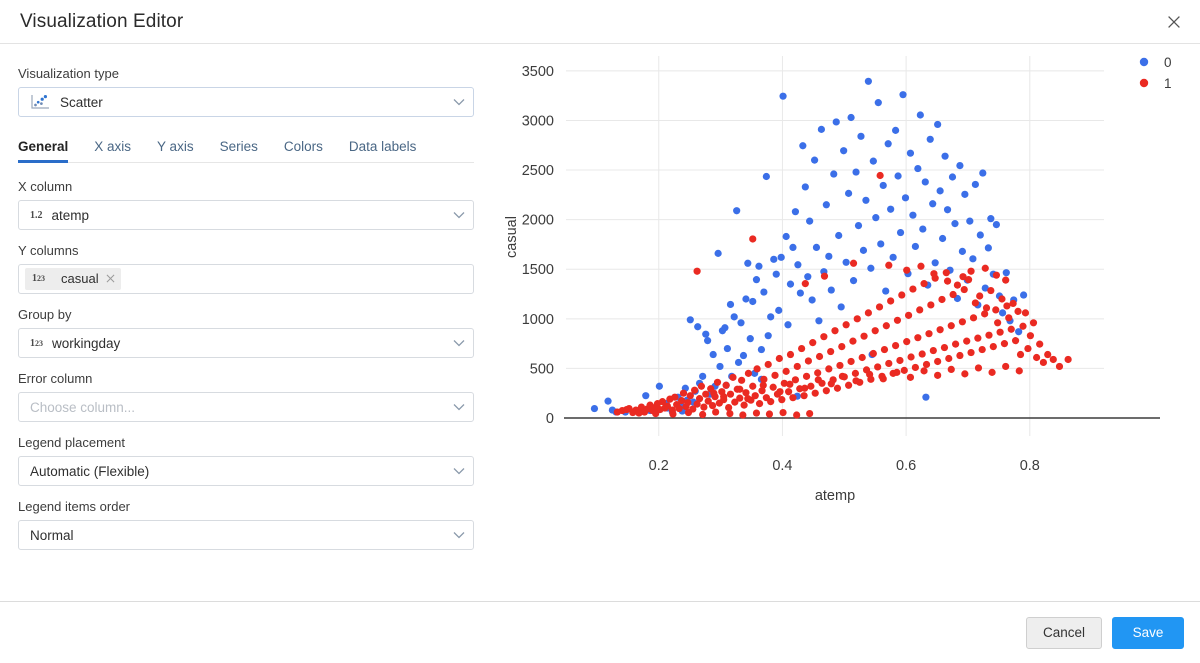 Image resolution: width=1200 pixels, height=663 pixels. I want to click on legend-placement-select: Automatic (Flexible), so click(246, 471).